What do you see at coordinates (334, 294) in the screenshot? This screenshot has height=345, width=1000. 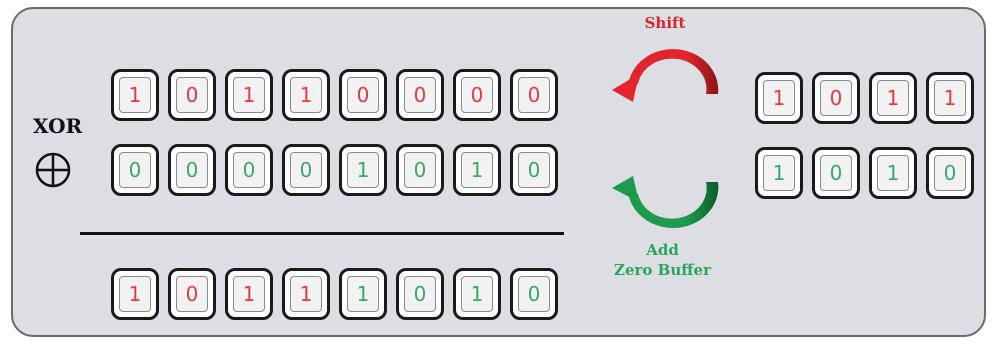 I see `result-row: 10111010` at bounding box center [334, 294].